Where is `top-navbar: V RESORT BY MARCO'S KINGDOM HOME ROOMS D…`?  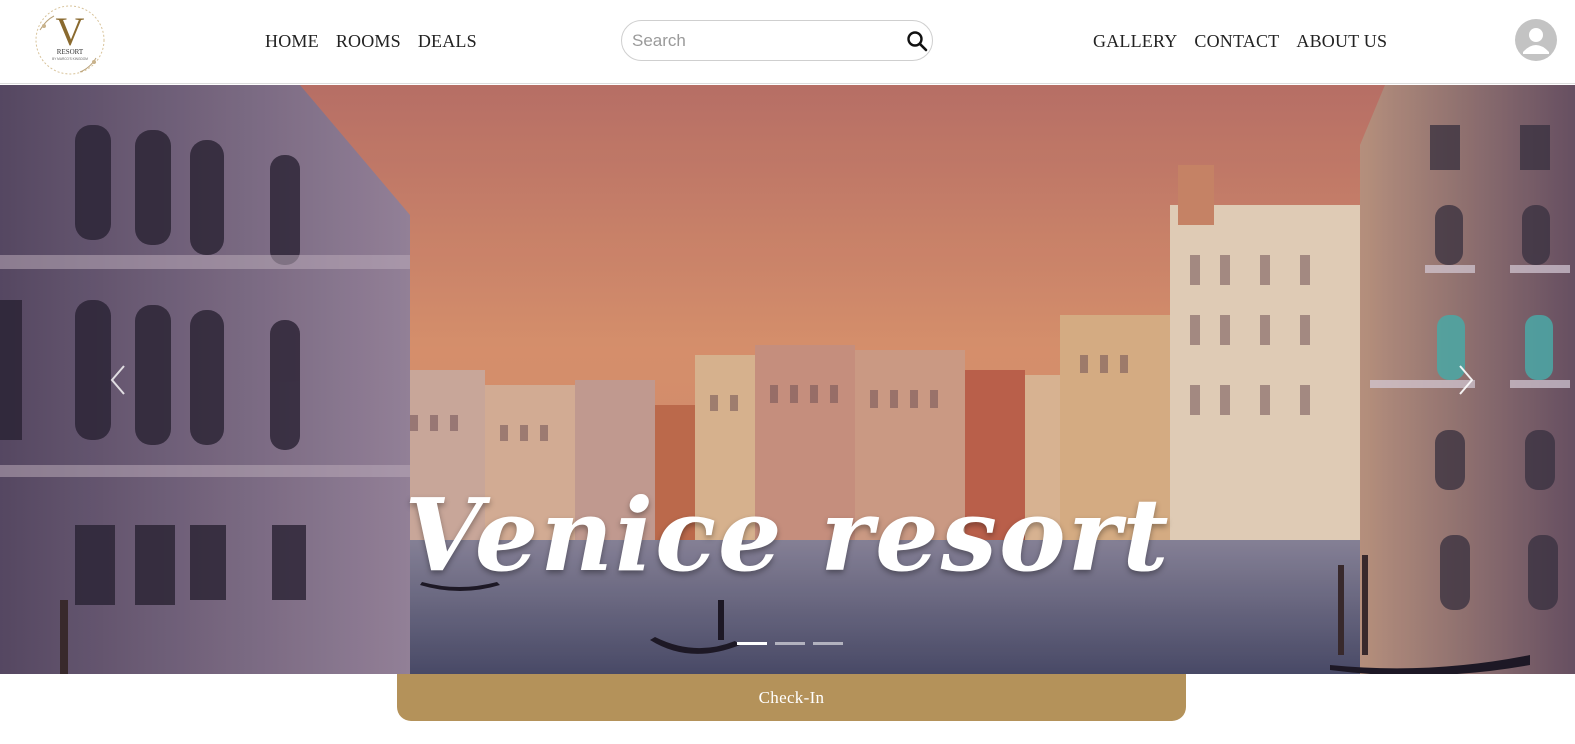
top-navbar: V RESORT BY MARCO'S KINGDOM HOME ROOMS D… is located at coordinates (787, 42).